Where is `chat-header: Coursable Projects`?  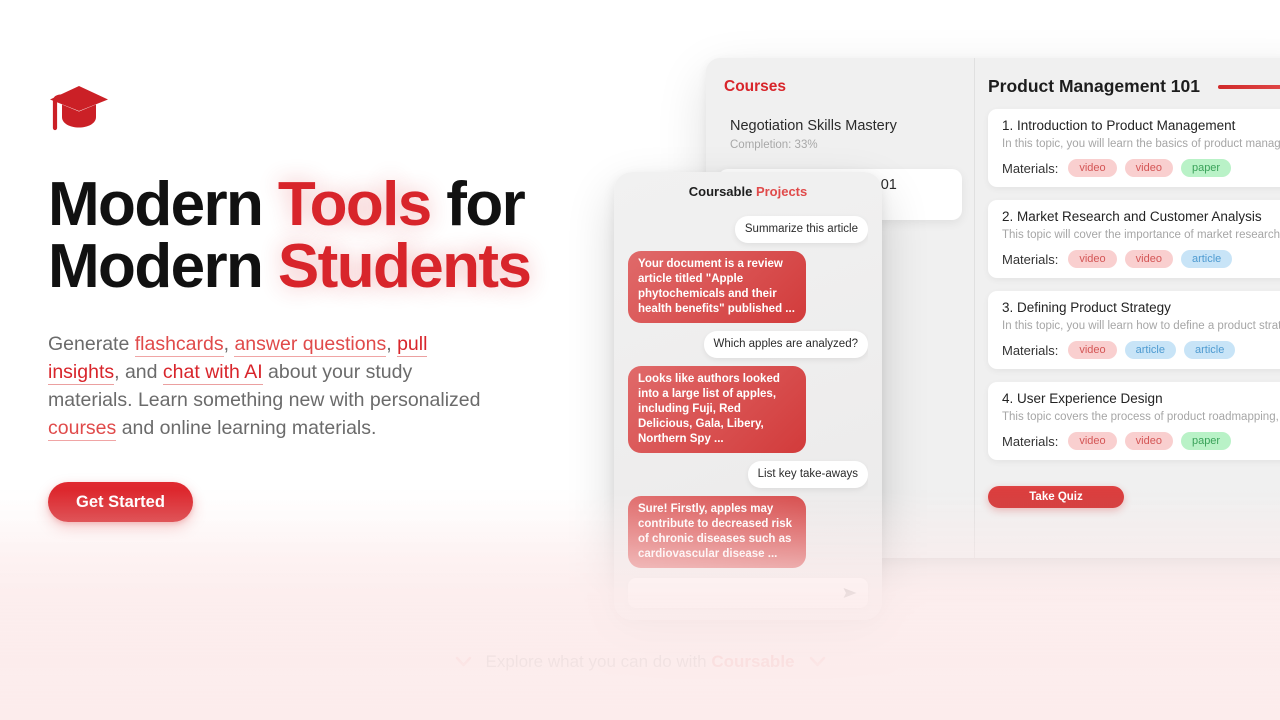 chat-header: Coursable Projects is located at coordinates (748, 191).